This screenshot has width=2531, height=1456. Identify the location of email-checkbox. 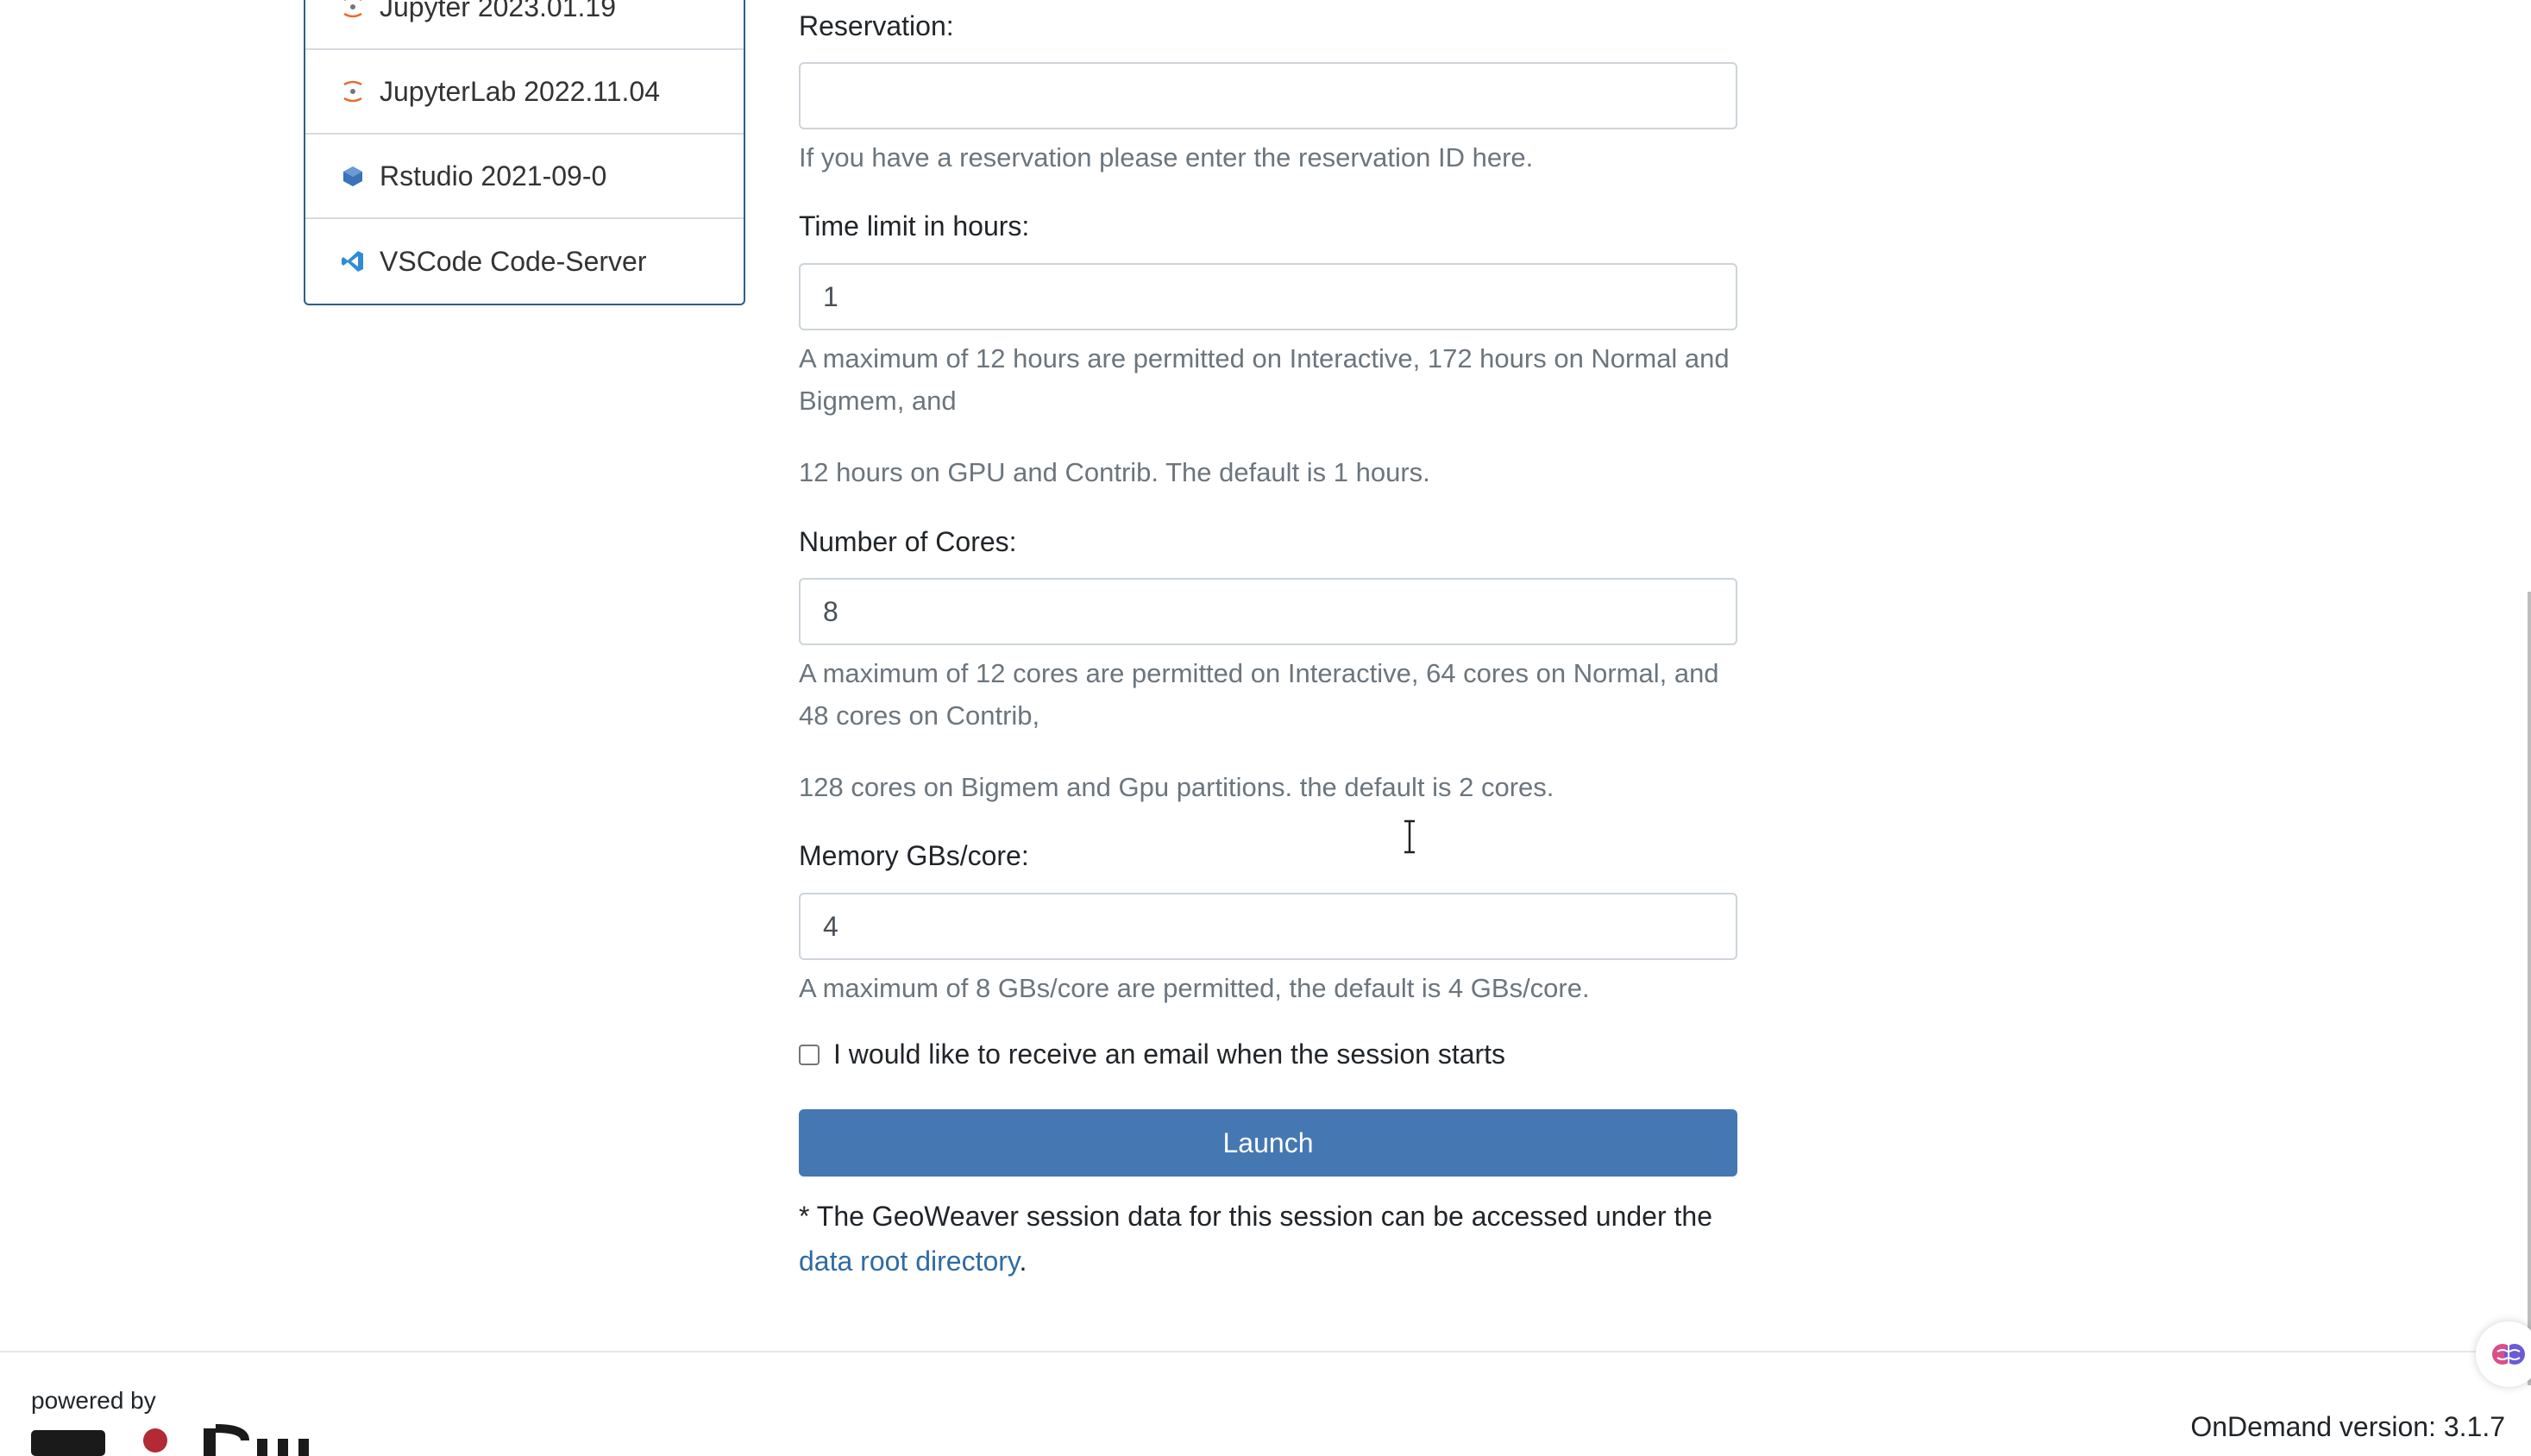
(809, 1054).